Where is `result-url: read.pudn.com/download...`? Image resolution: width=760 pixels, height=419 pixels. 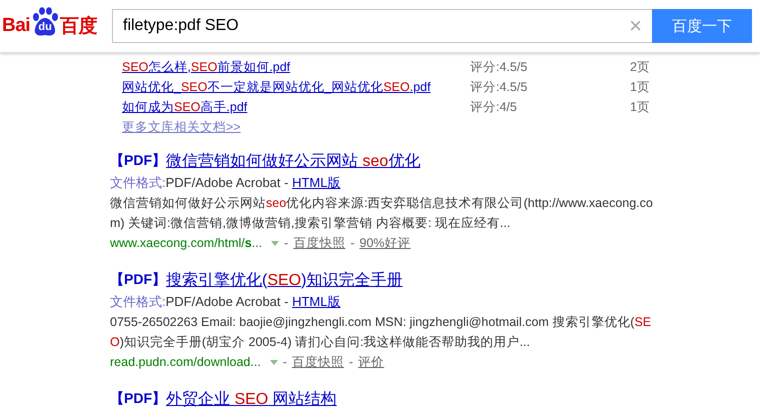
result-url: read.pudn.com/download... is located at coordinates (185, 362).